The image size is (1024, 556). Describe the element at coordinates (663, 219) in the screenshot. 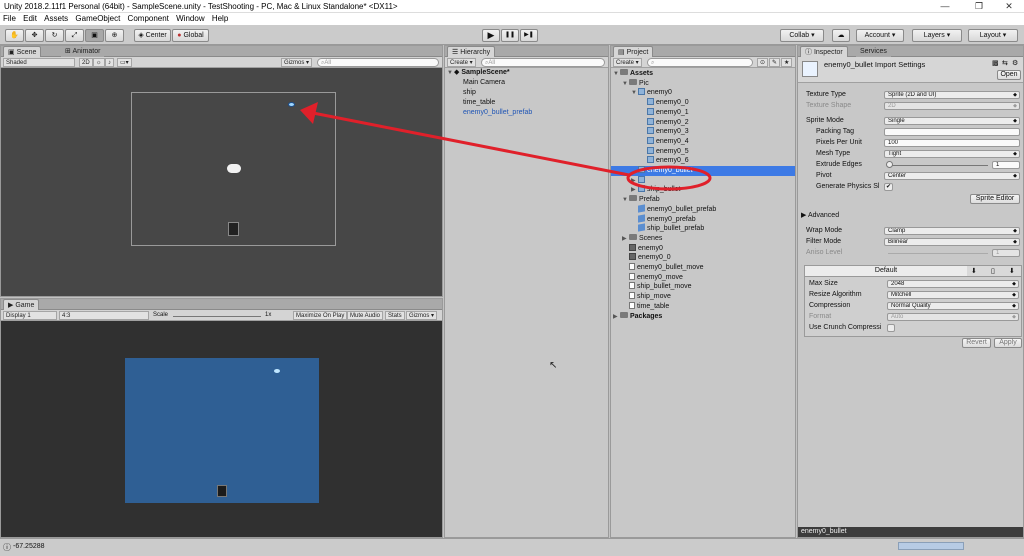

I see `project-item: enemy0_prefab` at that location.